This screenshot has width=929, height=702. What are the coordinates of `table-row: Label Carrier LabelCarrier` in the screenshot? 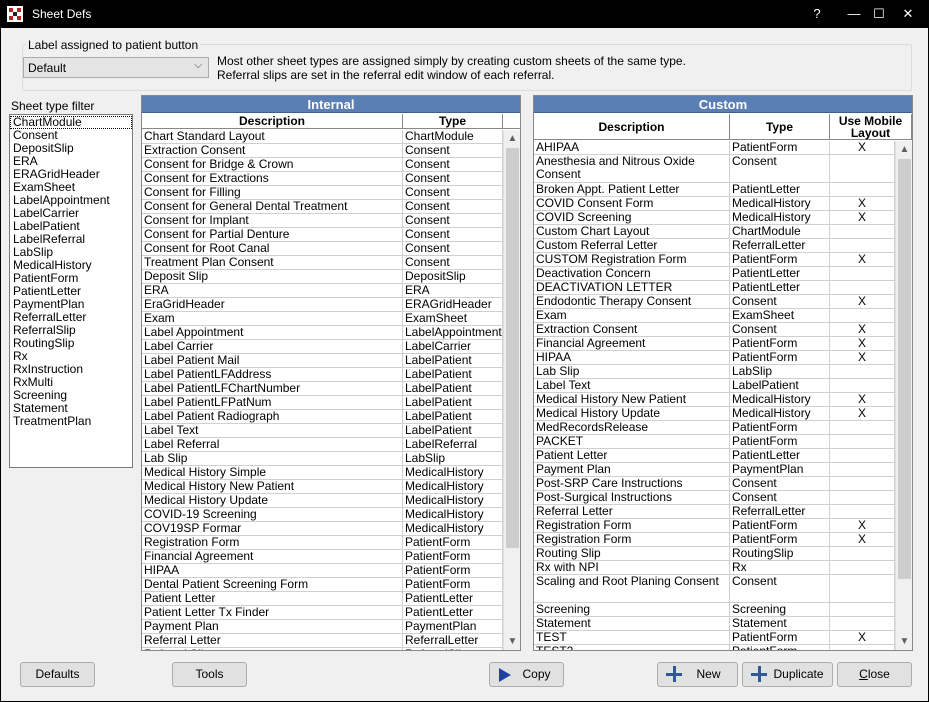 It's located at (322, 347).